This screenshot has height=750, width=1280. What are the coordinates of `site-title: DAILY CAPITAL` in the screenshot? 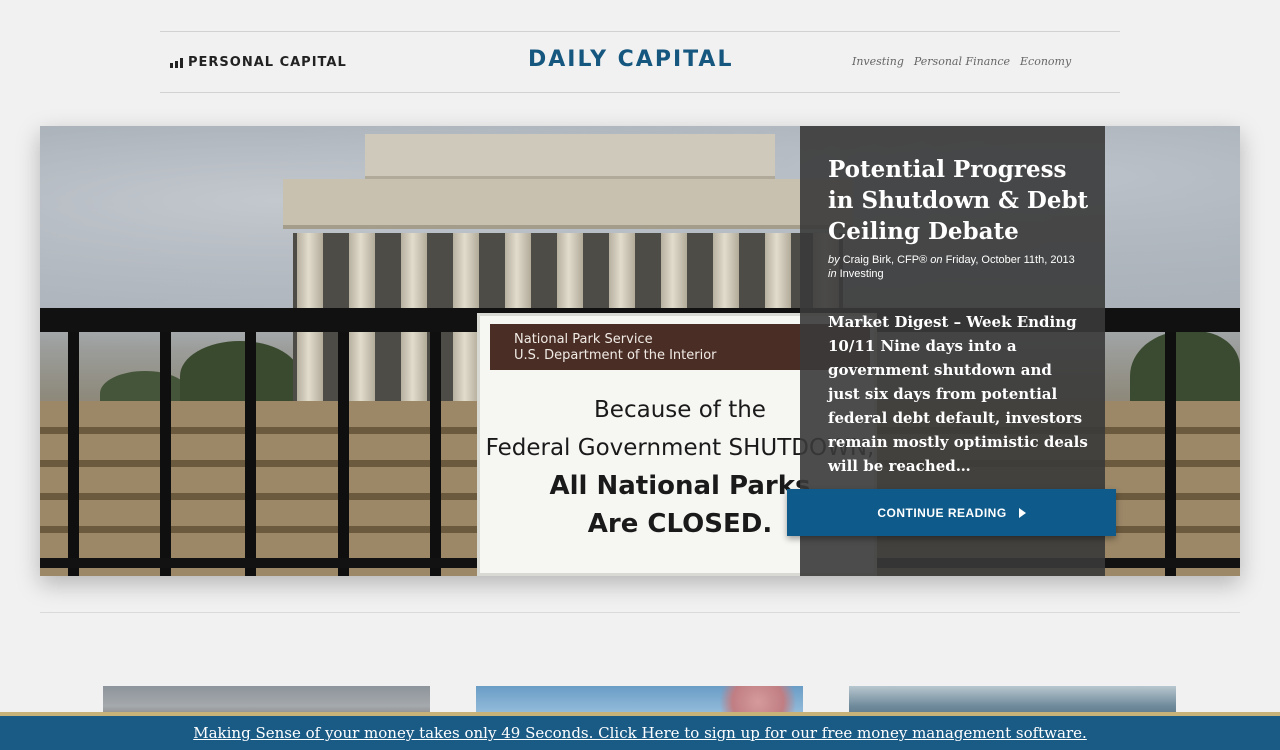 It's located at (630, 59).